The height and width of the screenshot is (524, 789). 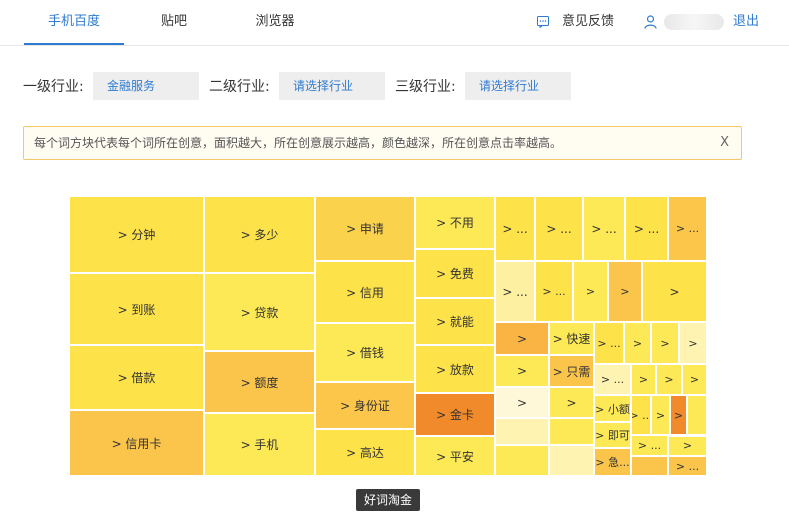 I want to click on logout-link: 退出, so click(x=746, y=22).